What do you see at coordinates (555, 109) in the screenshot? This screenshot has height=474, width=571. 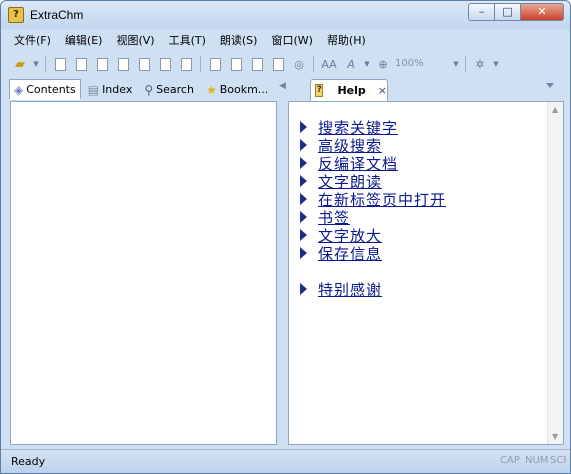 I see `scroll-up-icon: ▲` at bounding box center [555, 109].